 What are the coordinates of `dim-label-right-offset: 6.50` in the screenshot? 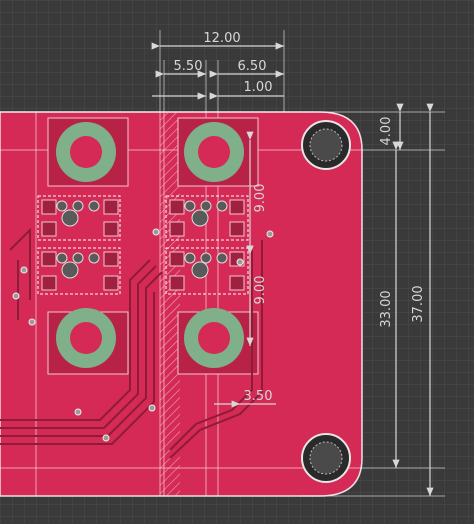 It's located at (252, 66).